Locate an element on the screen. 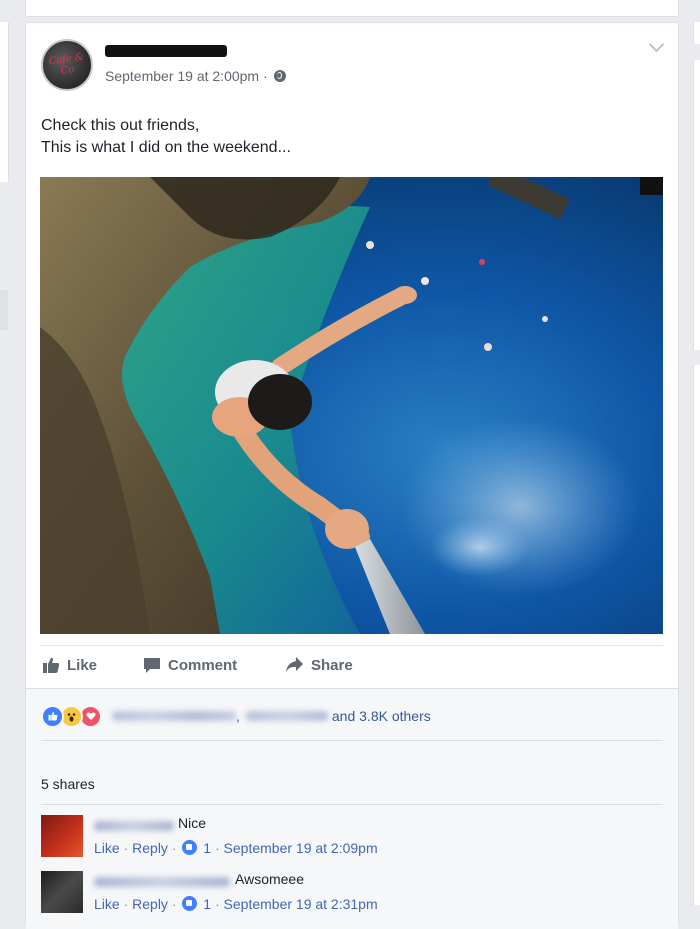  chevron-down-icon is located at coordinates (656, 44).